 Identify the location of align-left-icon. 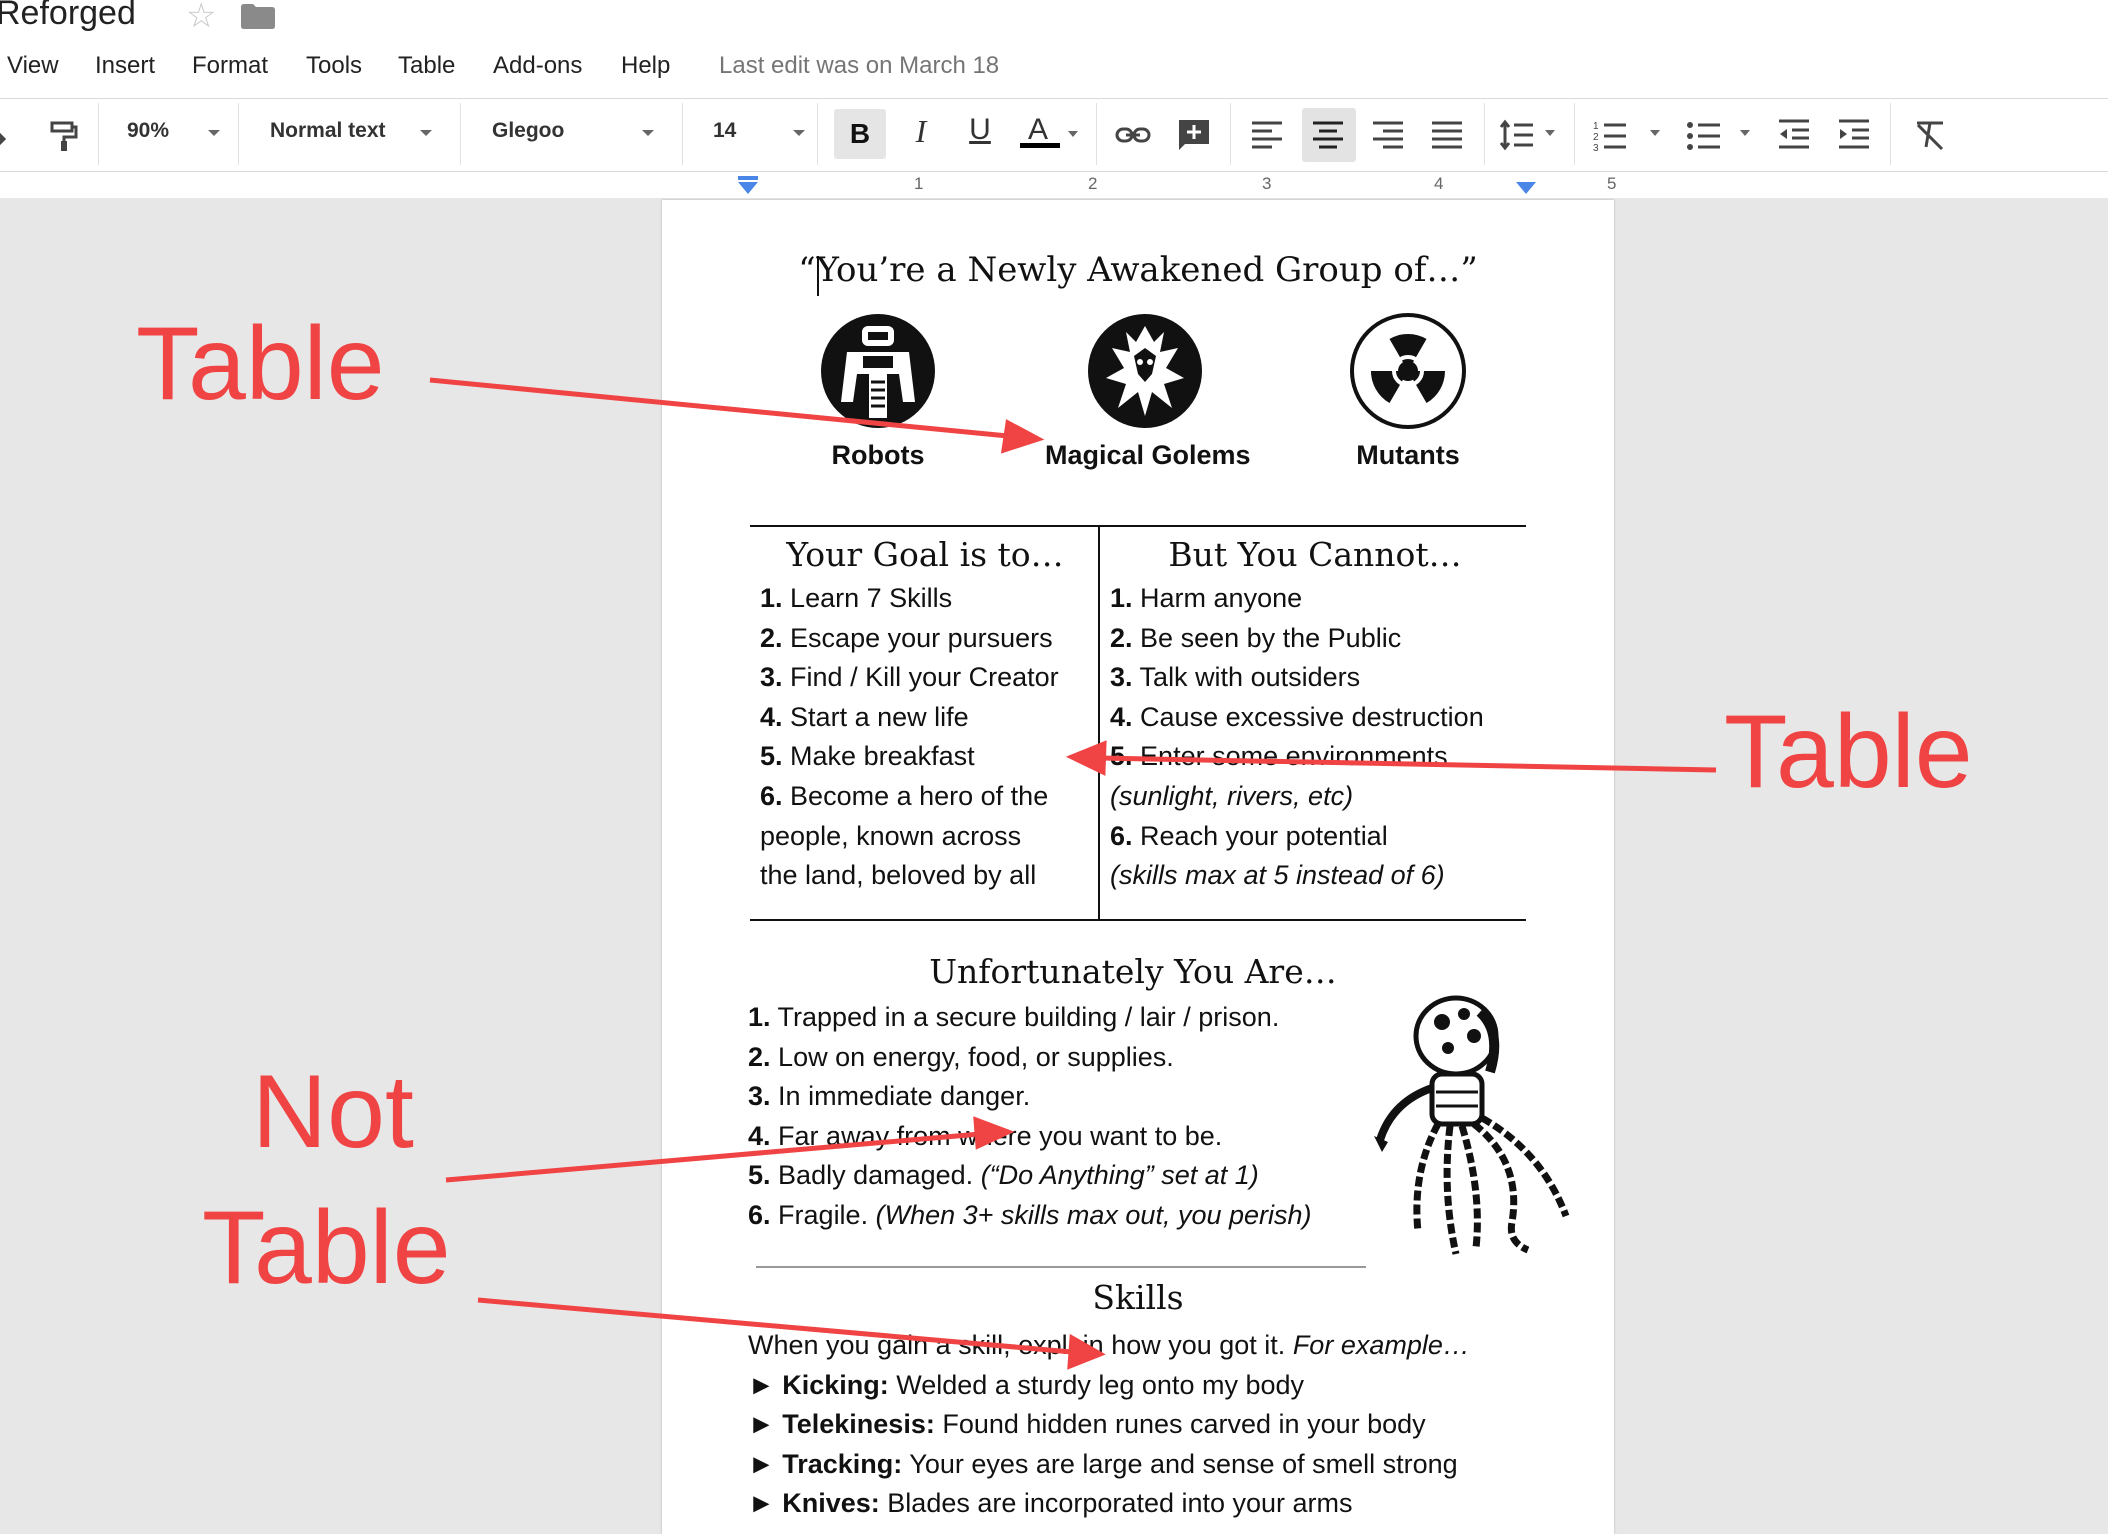
(1267, 135).